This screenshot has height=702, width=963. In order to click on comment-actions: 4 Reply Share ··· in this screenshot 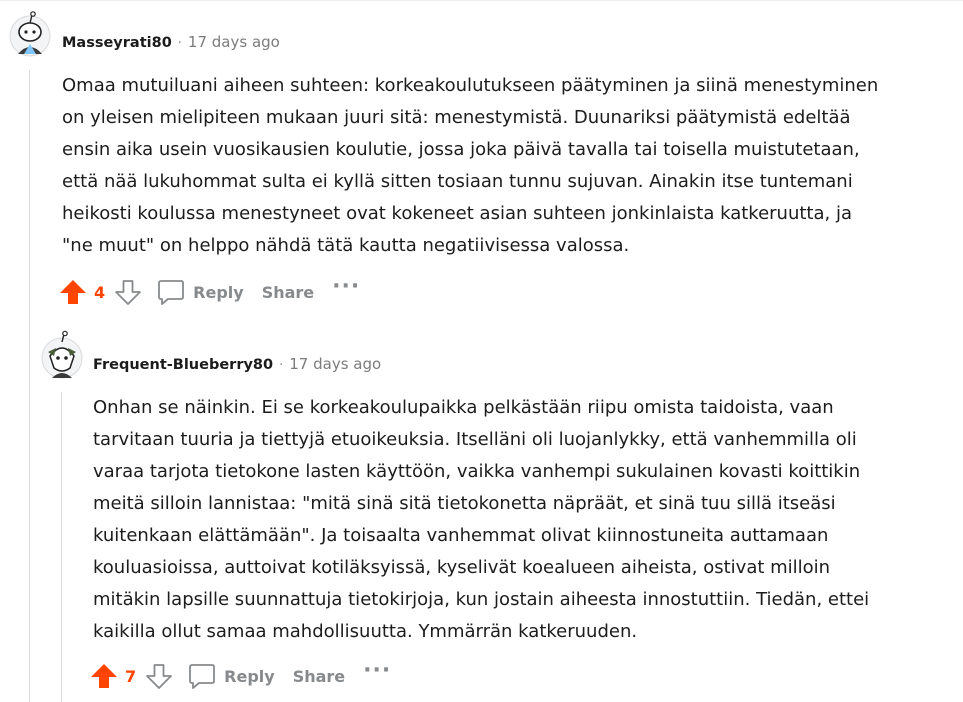, I will do `click(209, 292)`.